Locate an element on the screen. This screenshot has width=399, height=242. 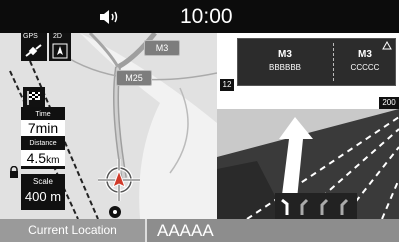
destination-flag-button is located at coordinates (34, 98).